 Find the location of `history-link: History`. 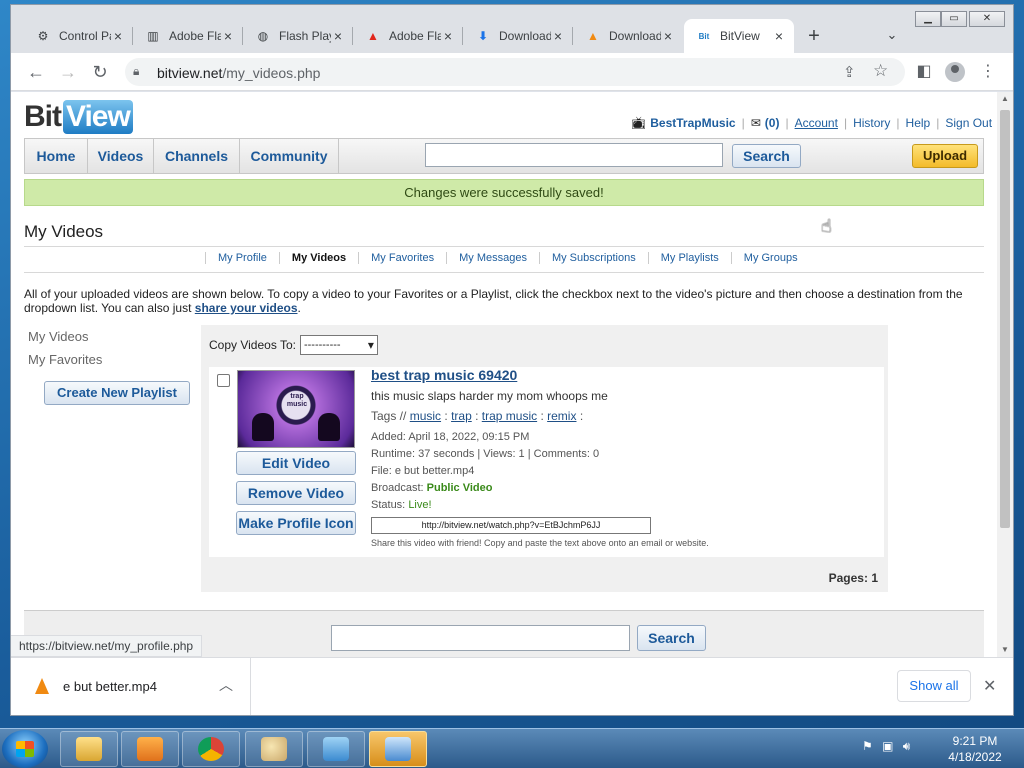

history-link: History is located at coordinates (871, 123).